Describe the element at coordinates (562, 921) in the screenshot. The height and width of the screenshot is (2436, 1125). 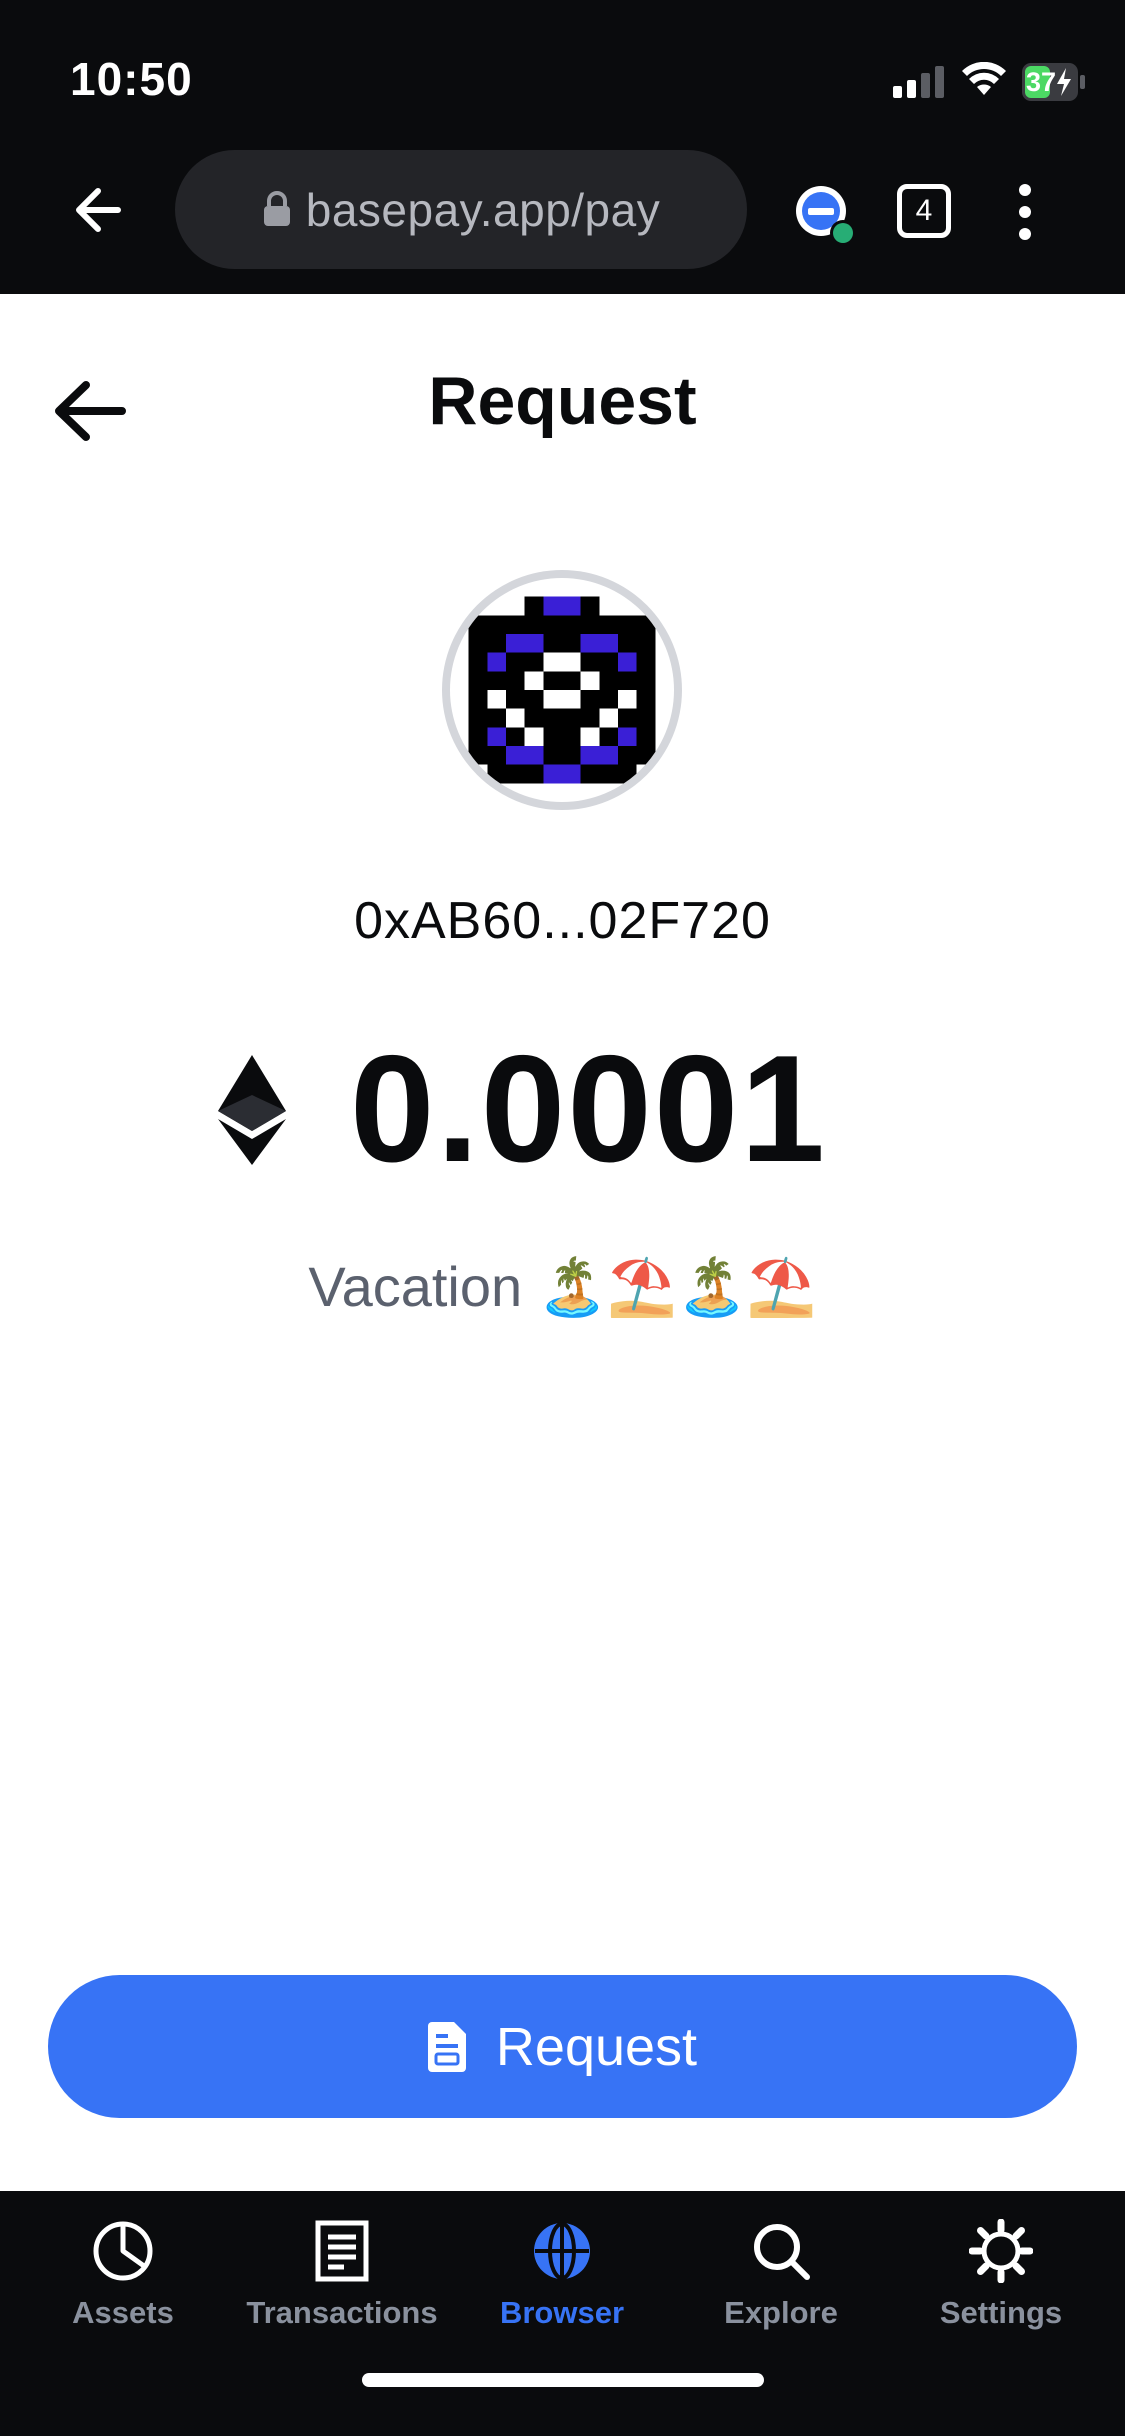
I see `recipient-address: 0xAB60...02F720` at that location.